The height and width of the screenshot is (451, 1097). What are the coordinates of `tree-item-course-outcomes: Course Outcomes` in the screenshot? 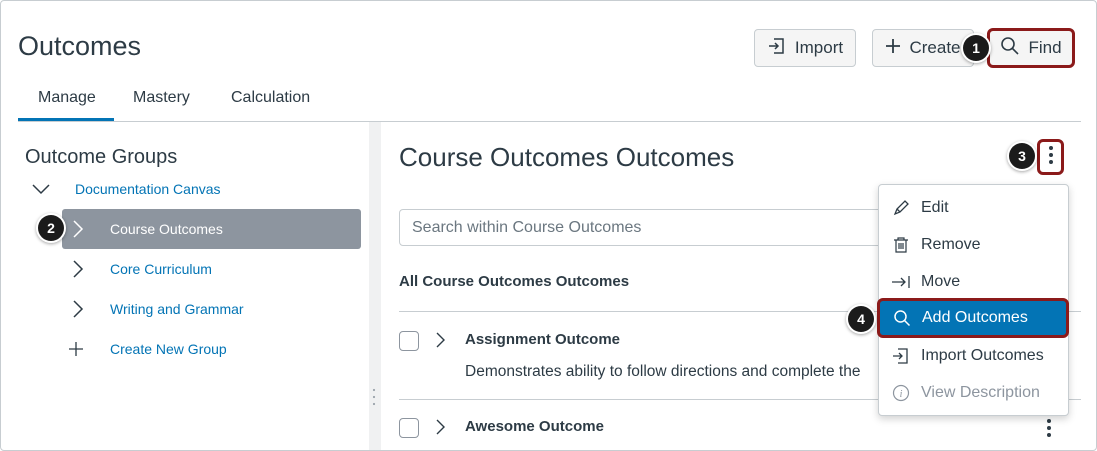 It's located at (211, 229).